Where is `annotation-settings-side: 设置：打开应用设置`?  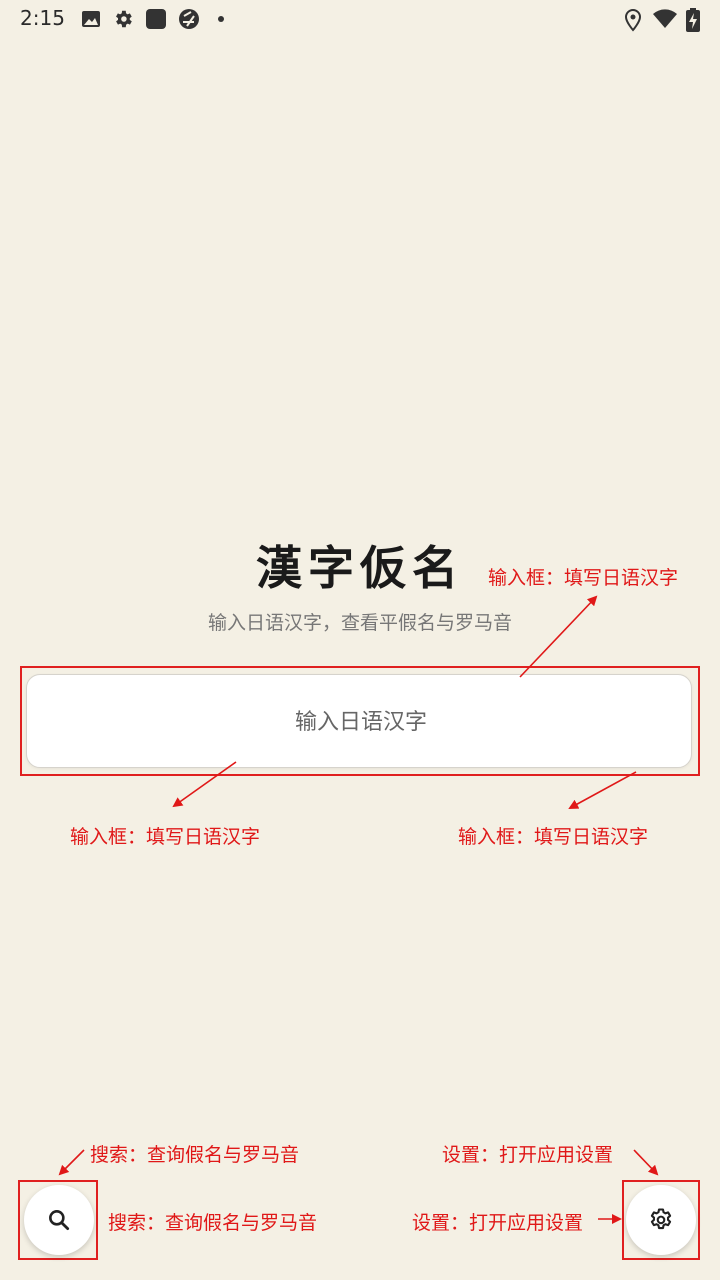
annotation-settings-side: 设置：打开应用设置 is located at coordinates (498, 1223).